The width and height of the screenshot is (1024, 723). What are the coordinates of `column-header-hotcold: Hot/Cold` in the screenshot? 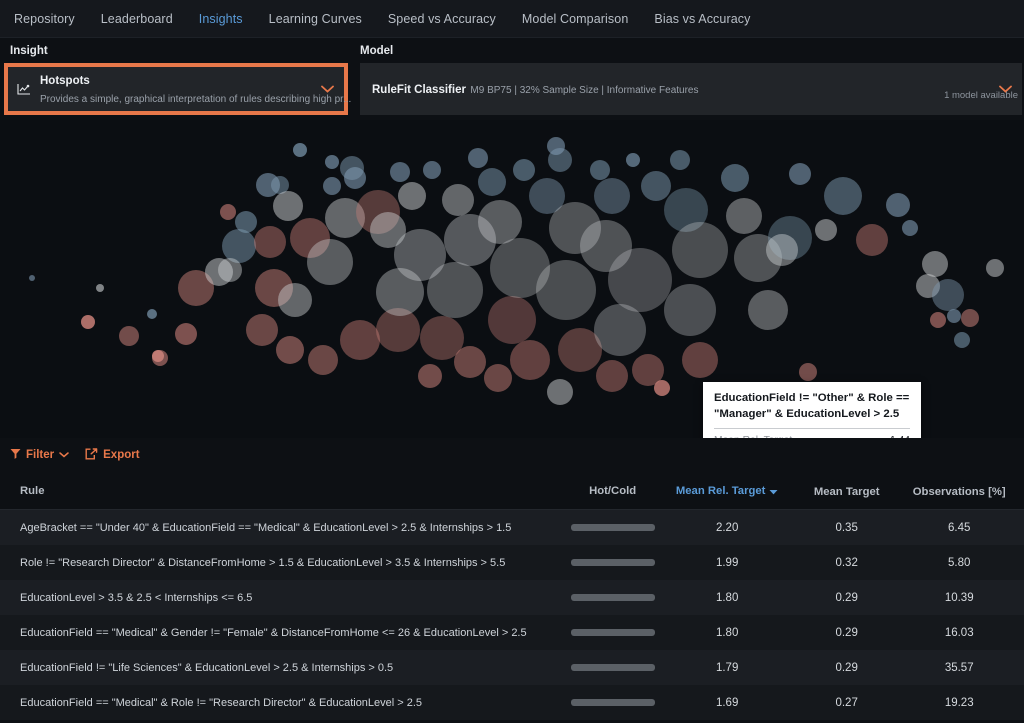 It's located at (613, 490).